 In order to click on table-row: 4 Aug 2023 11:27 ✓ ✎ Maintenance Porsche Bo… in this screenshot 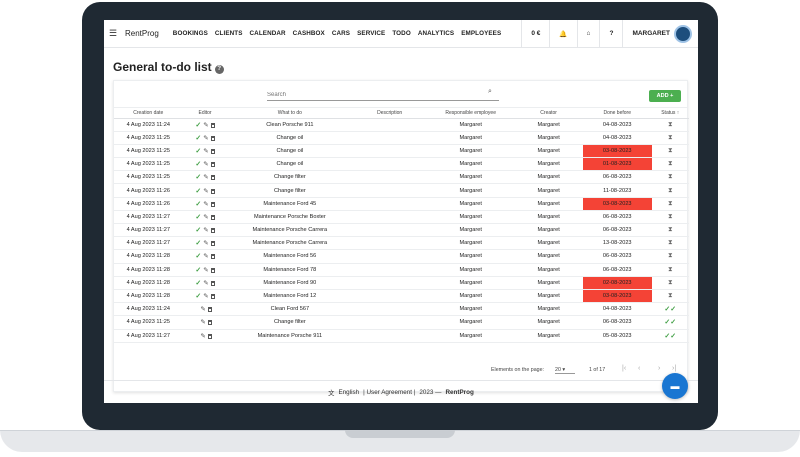, I will do `click(401, 217)`.